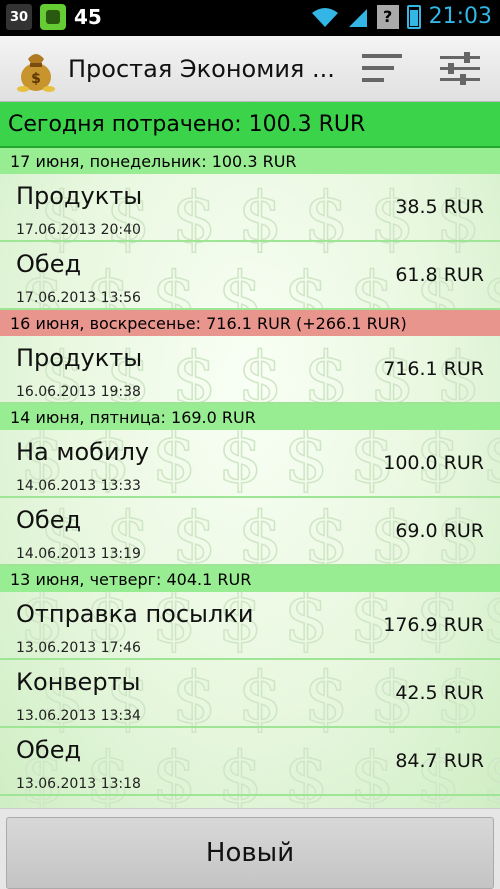  Describe the element at coordinates (387, 16) in the screenshot. I see `no-sim-icon: ?` at that location.